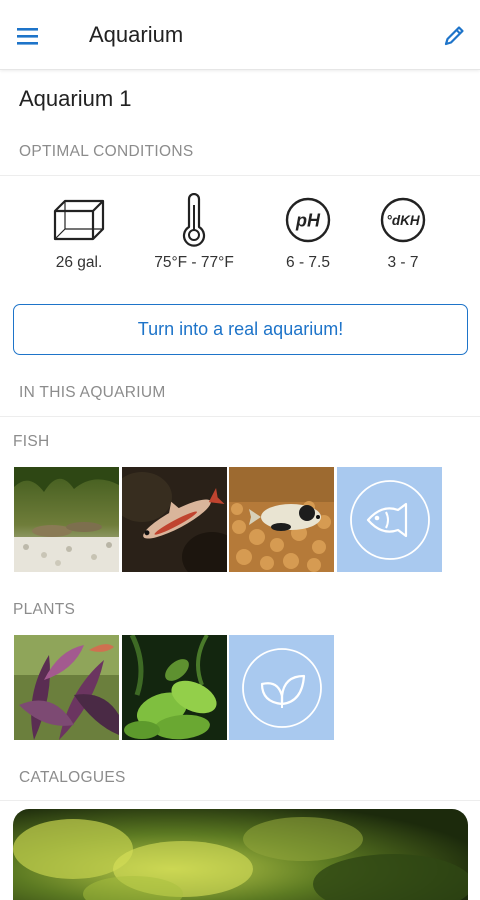  What do you see at coordinates (75, 98) in the screenshot?
I see `aquarium-name: Aquarium 1` at bounding box center [75, 98].